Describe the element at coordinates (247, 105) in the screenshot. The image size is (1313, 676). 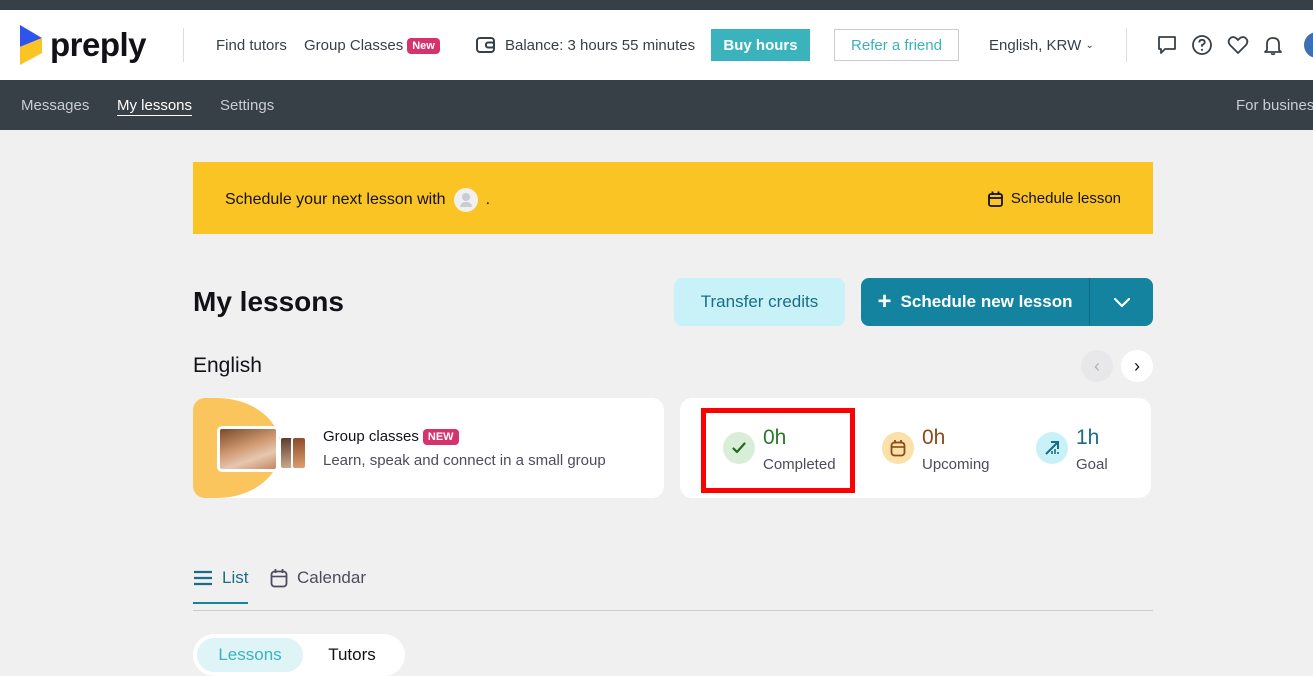
I see `subnav-settings: Settings` at that location.